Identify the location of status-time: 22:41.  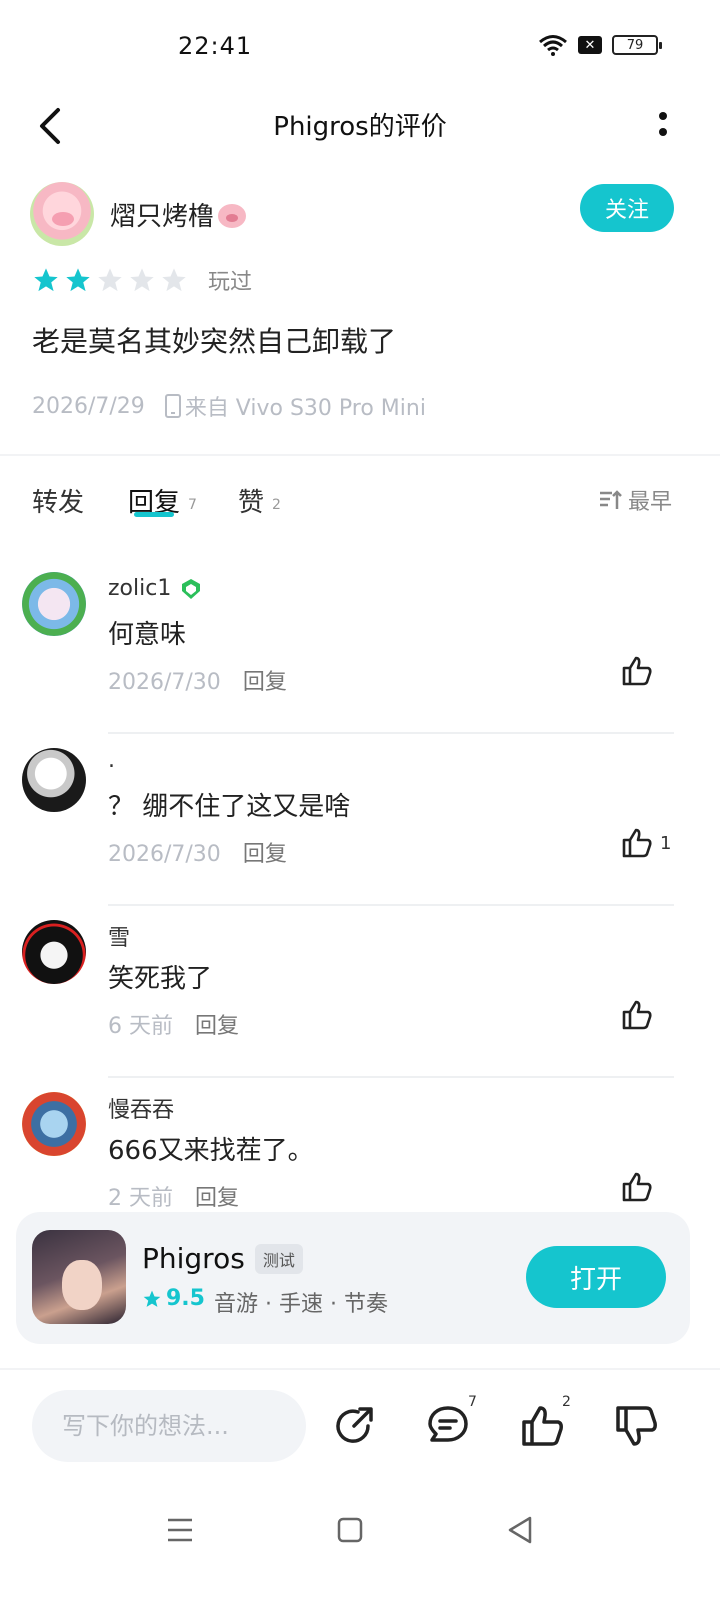
(215, 46).